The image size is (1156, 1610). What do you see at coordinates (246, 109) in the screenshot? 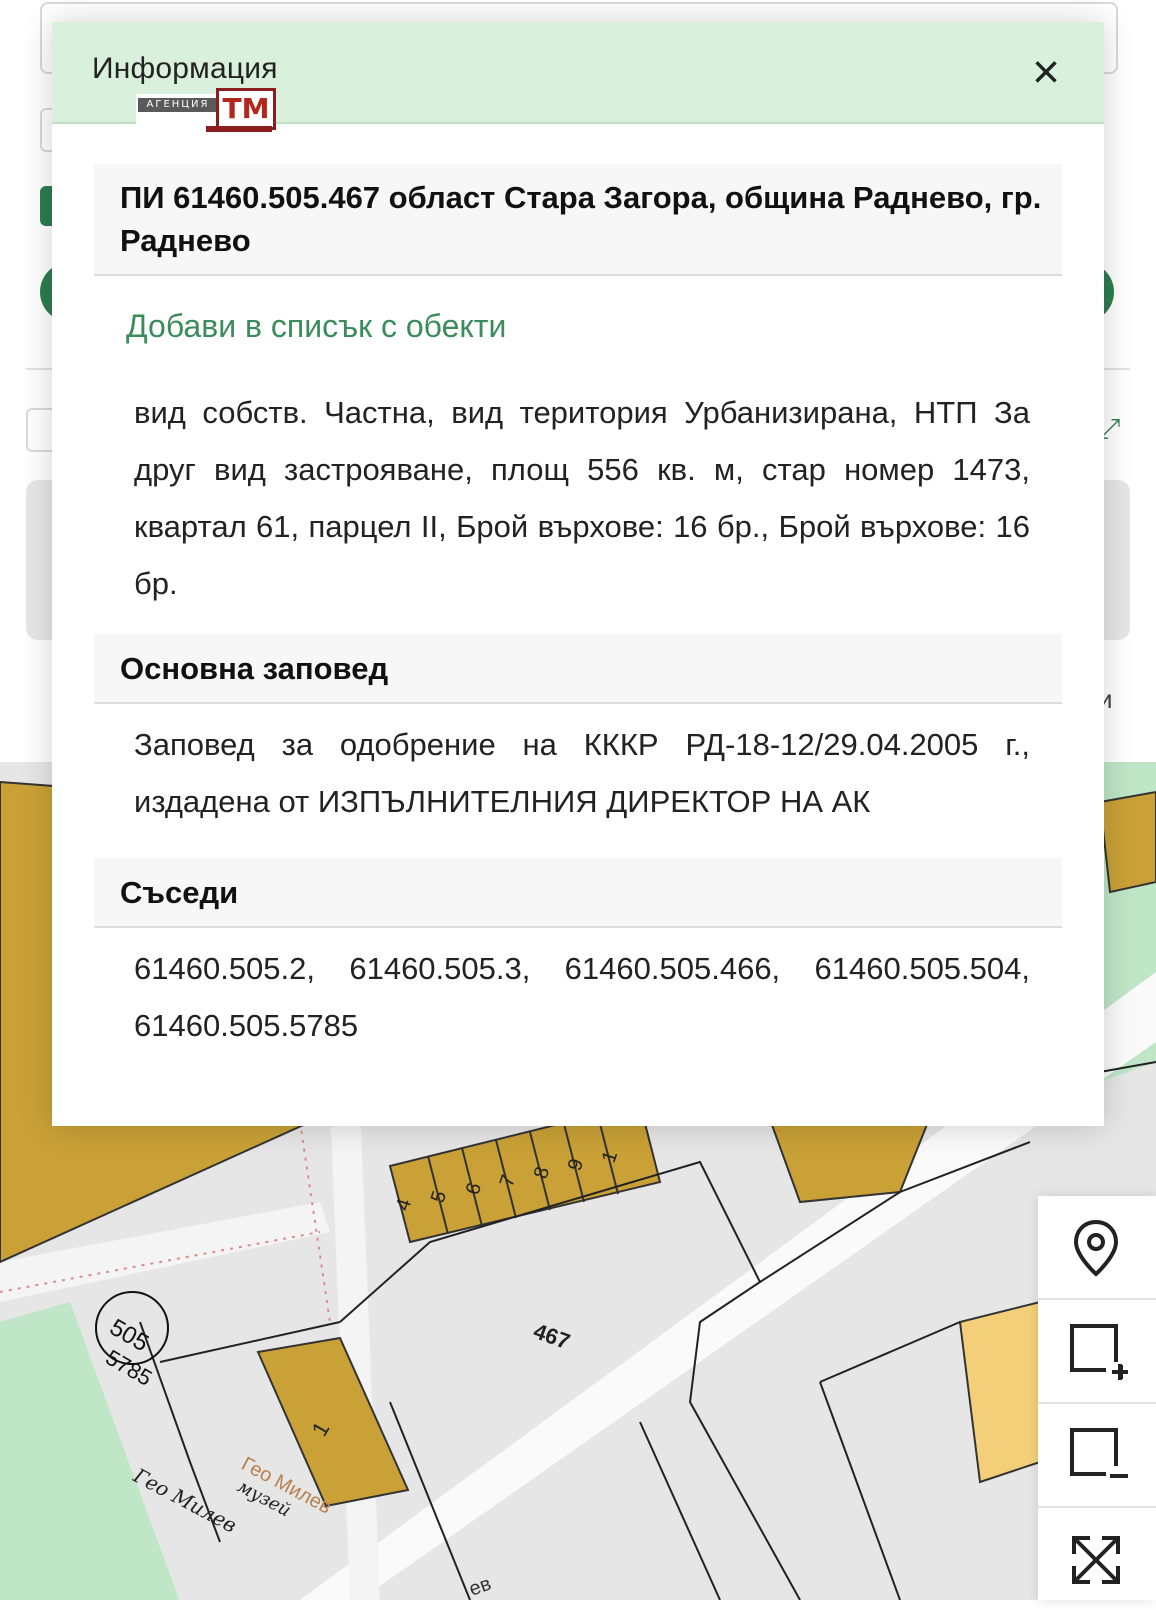
I see `logo-box-text: ТМ` at bounding box center [246, 109].